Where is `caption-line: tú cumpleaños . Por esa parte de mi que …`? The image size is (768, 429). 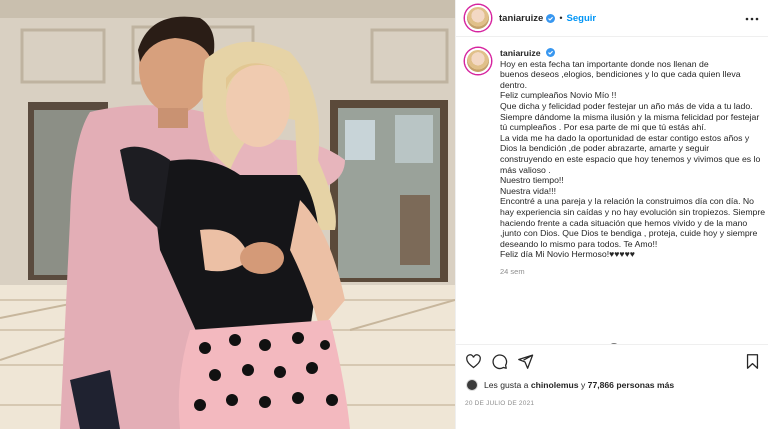 caption-line: tú cumpleaños . Por esa parte de mi que … is located at coordinates (603, 127).